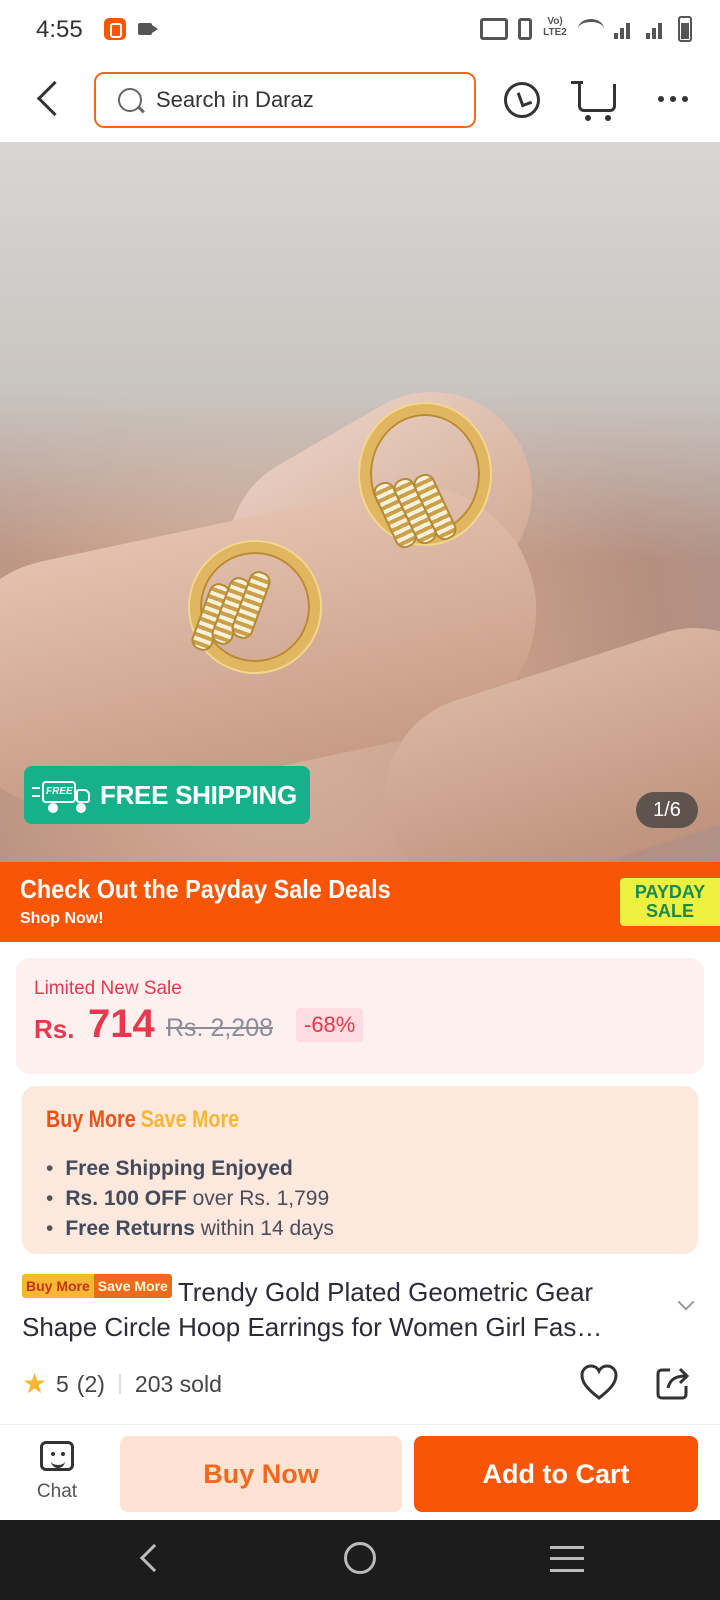 The image size is (720, 1600). I want to click on system-back-icon, so click(154, 1558).